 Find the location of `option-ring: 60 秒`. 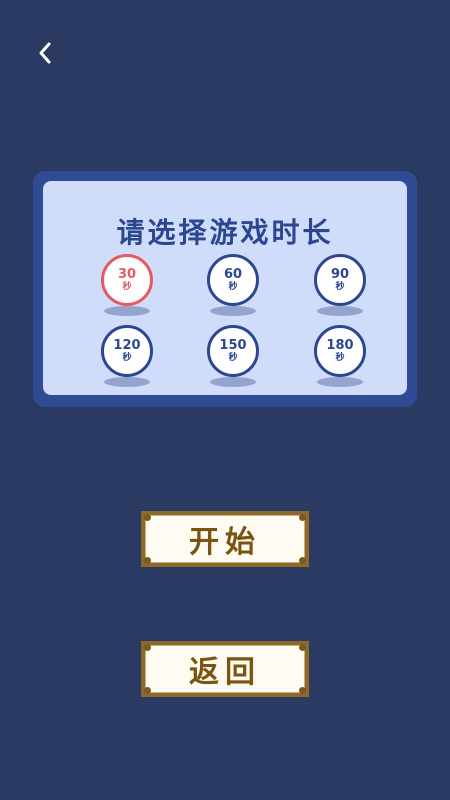

option-ring: 60 秒 is located at coordinates (233, 280).